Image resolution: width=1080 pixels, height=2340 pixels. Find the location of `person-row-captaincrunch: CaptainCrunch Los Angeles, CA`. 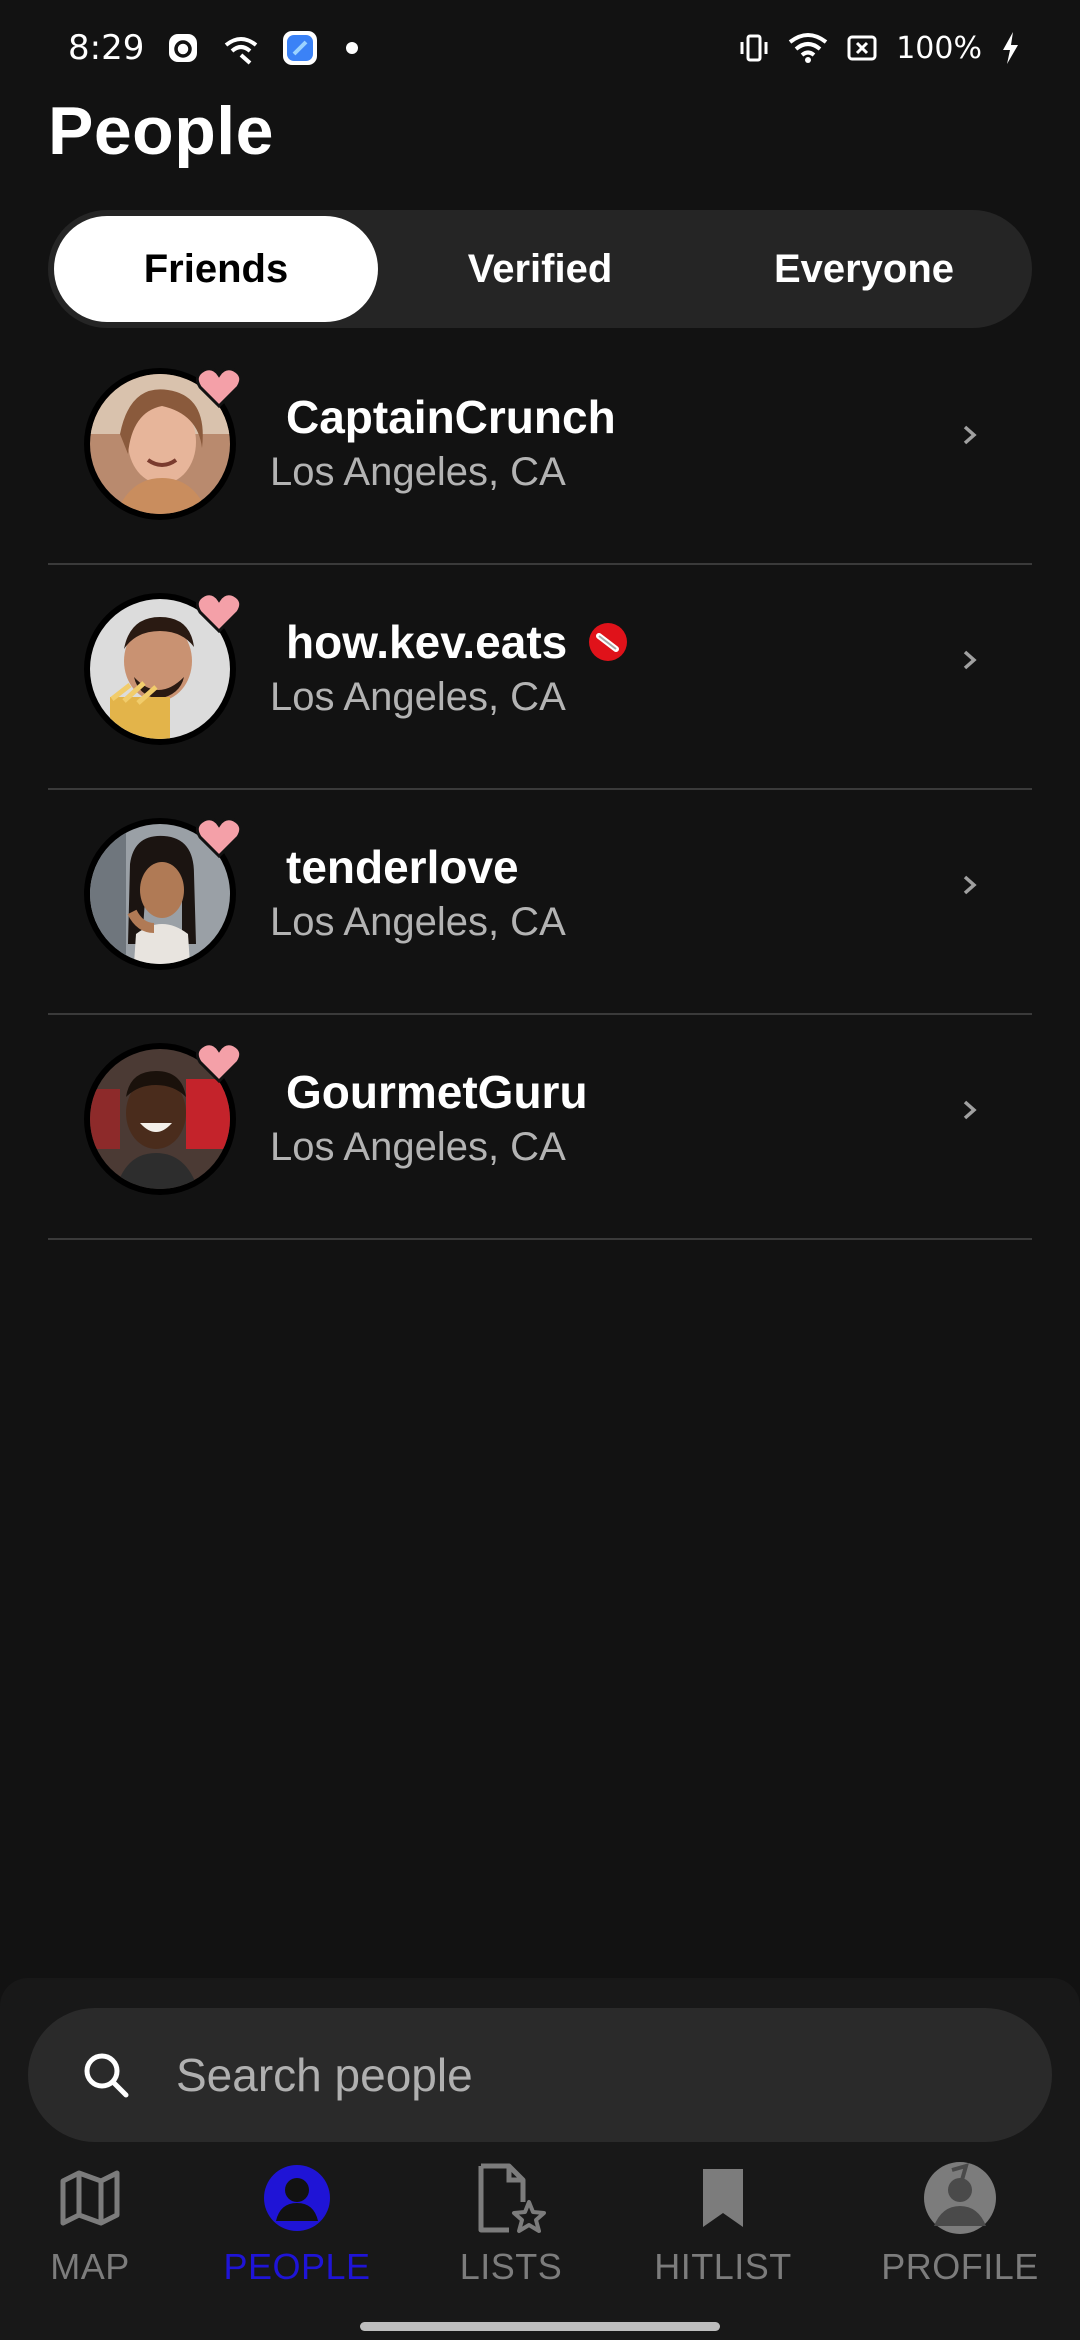

person-row-captaincrunch: CaptainCrunch Los Angeles, CA is located at coordinates (540, 452).